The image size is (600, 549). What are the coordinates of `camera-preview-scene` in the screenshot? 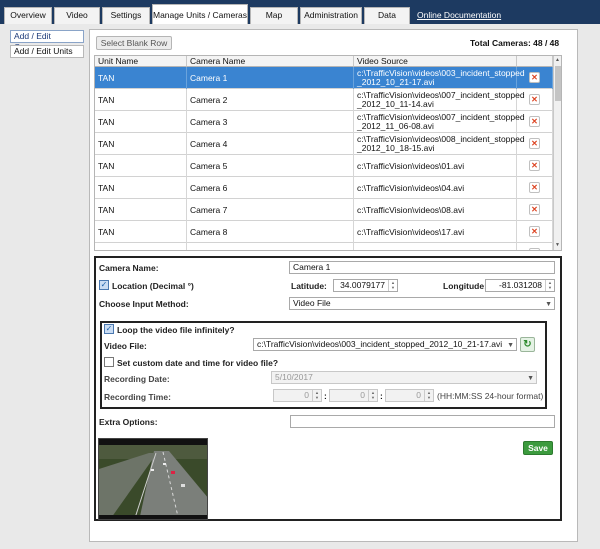 It's located at (153, 479).